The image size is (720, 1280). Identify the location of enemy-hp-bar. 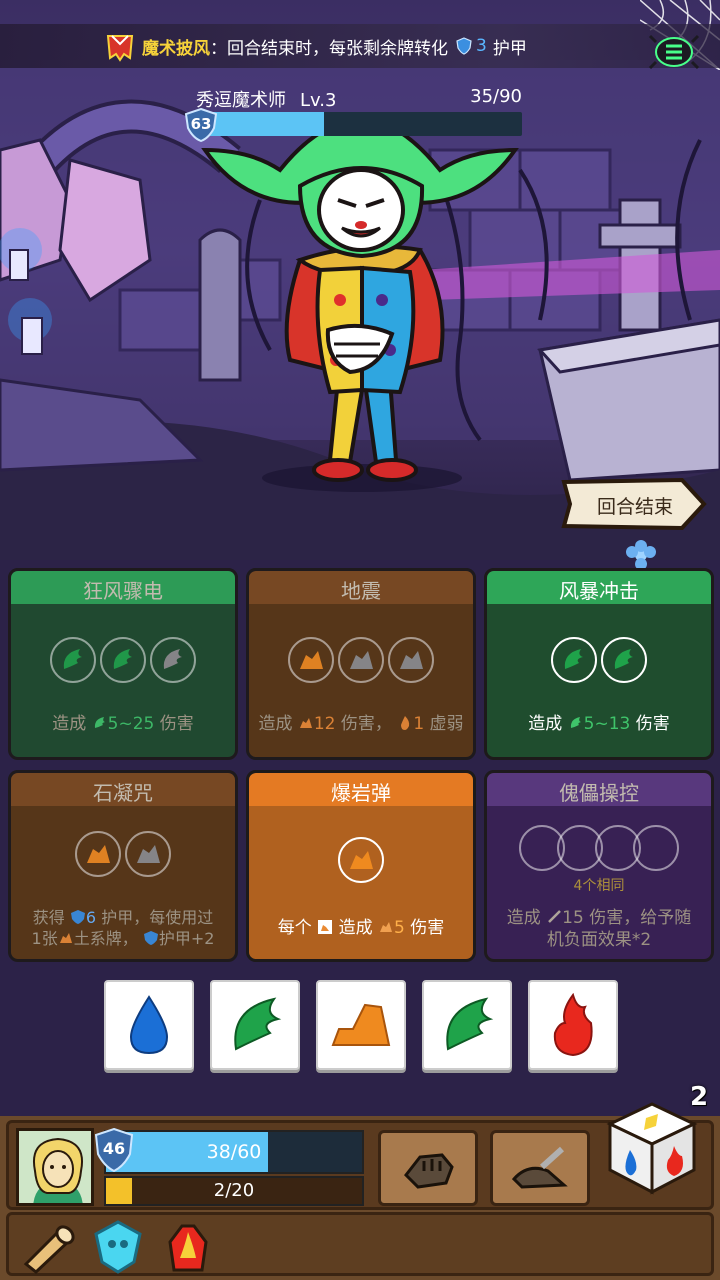
(360, 124).